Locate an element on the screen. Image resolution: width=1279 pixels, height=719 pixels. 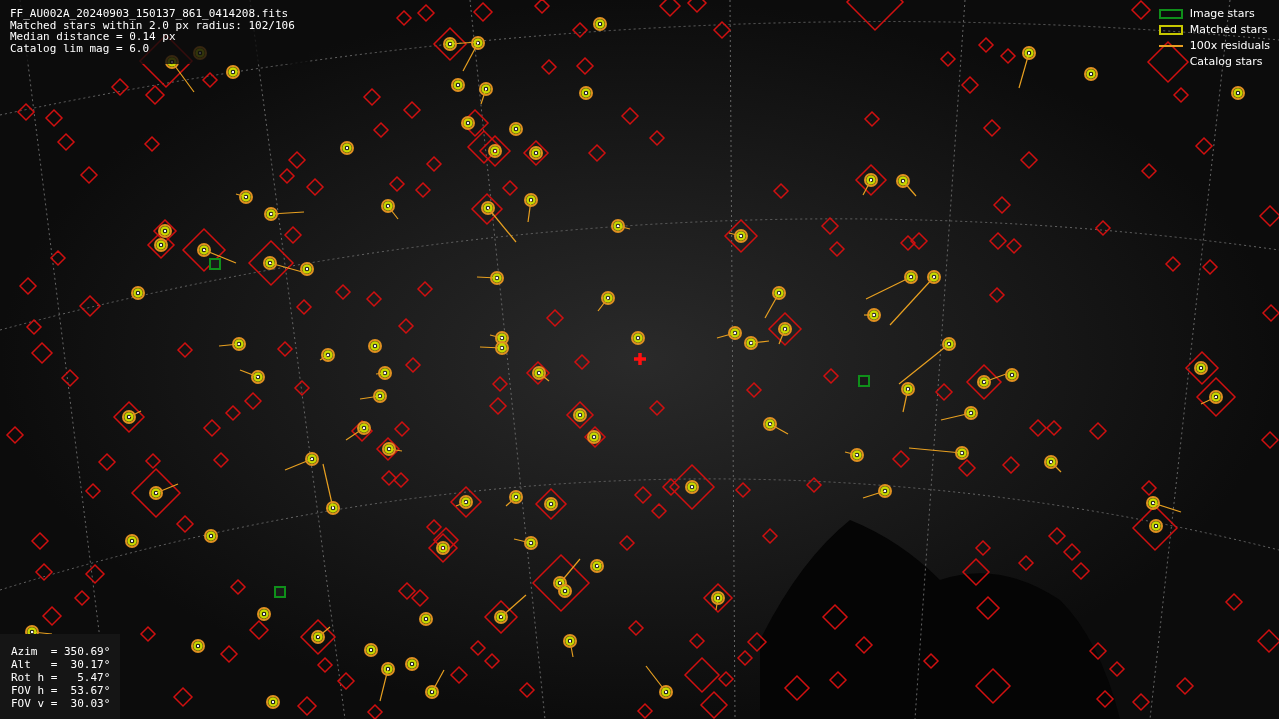
center-cross-icon is located at coordinates (640, 359).